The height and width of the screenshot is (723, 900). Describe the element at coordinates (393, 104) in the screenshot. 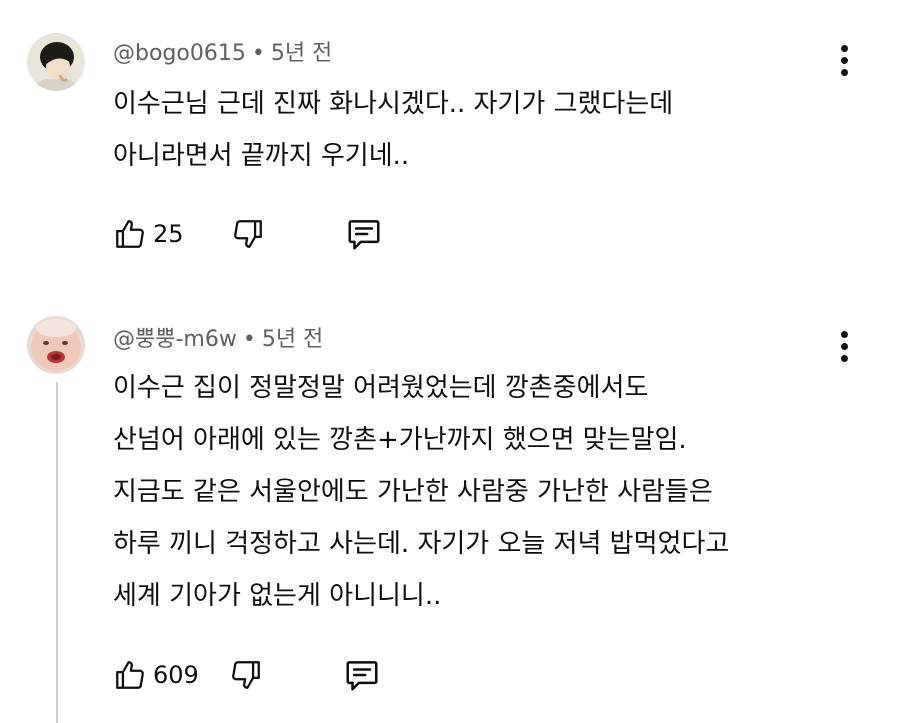

I see `comment-text-line: 이수근님 근데 진짜 화나시겠다.. 자기가 그랬다는데` at that location.